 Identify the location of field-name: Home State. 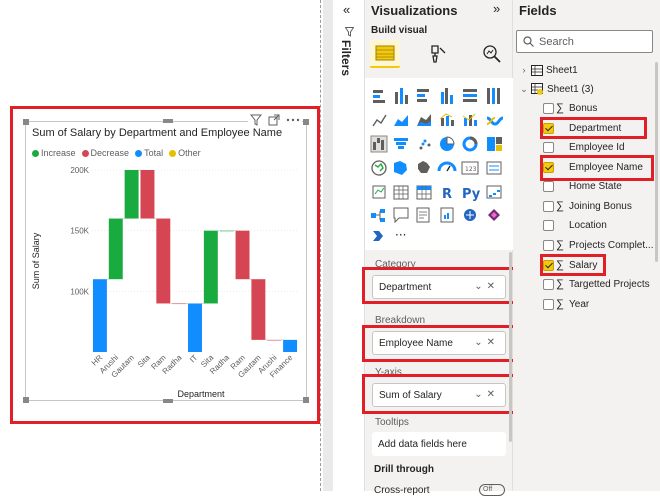
(595, 186).